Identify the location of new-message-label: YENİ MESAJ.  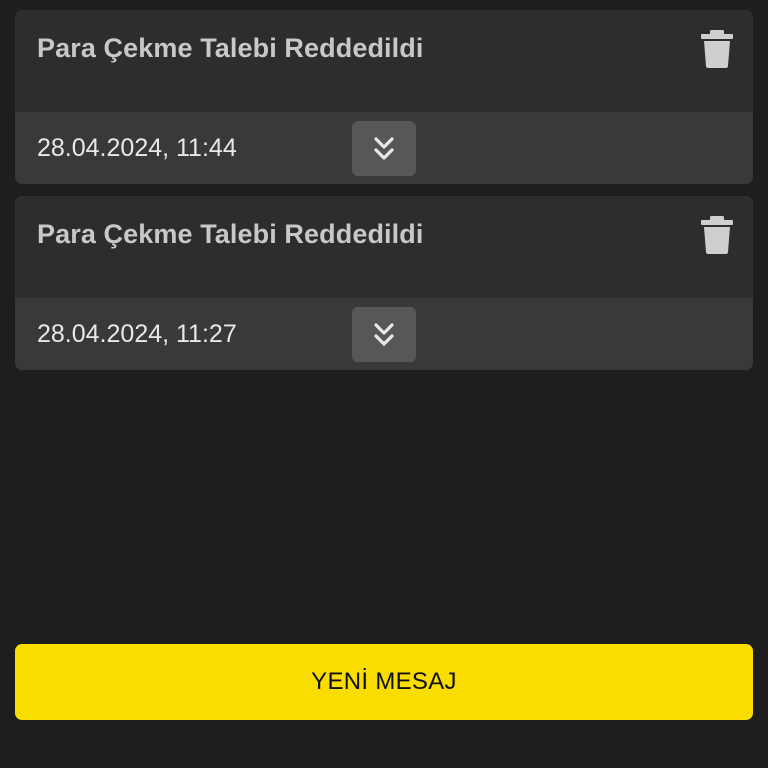
(384, 681).